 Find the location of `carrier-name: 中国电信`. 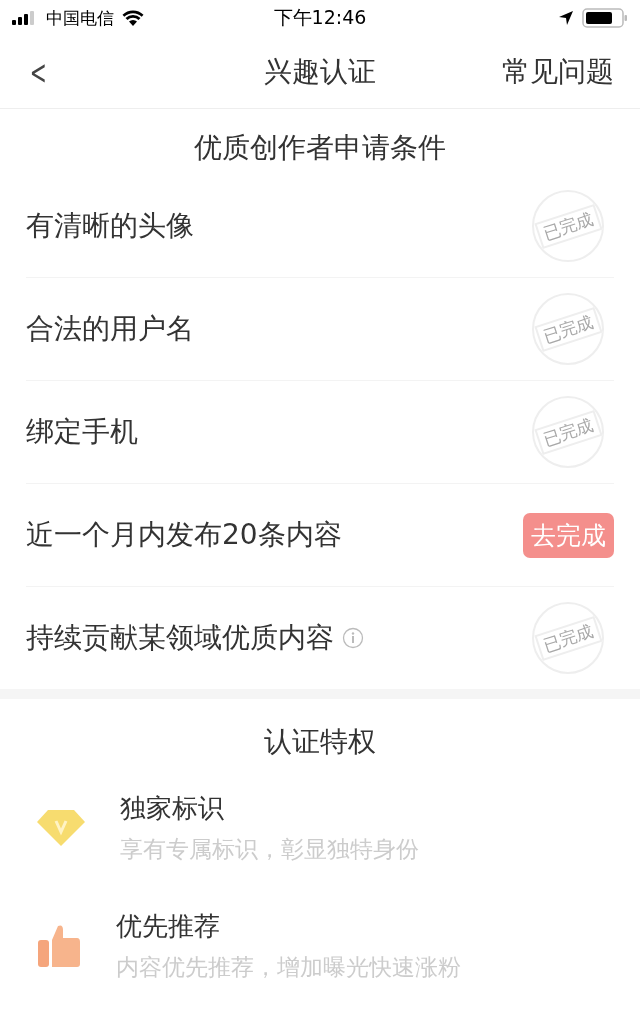

carrier-name: 中国电信 is located at coordinates (80, 18).